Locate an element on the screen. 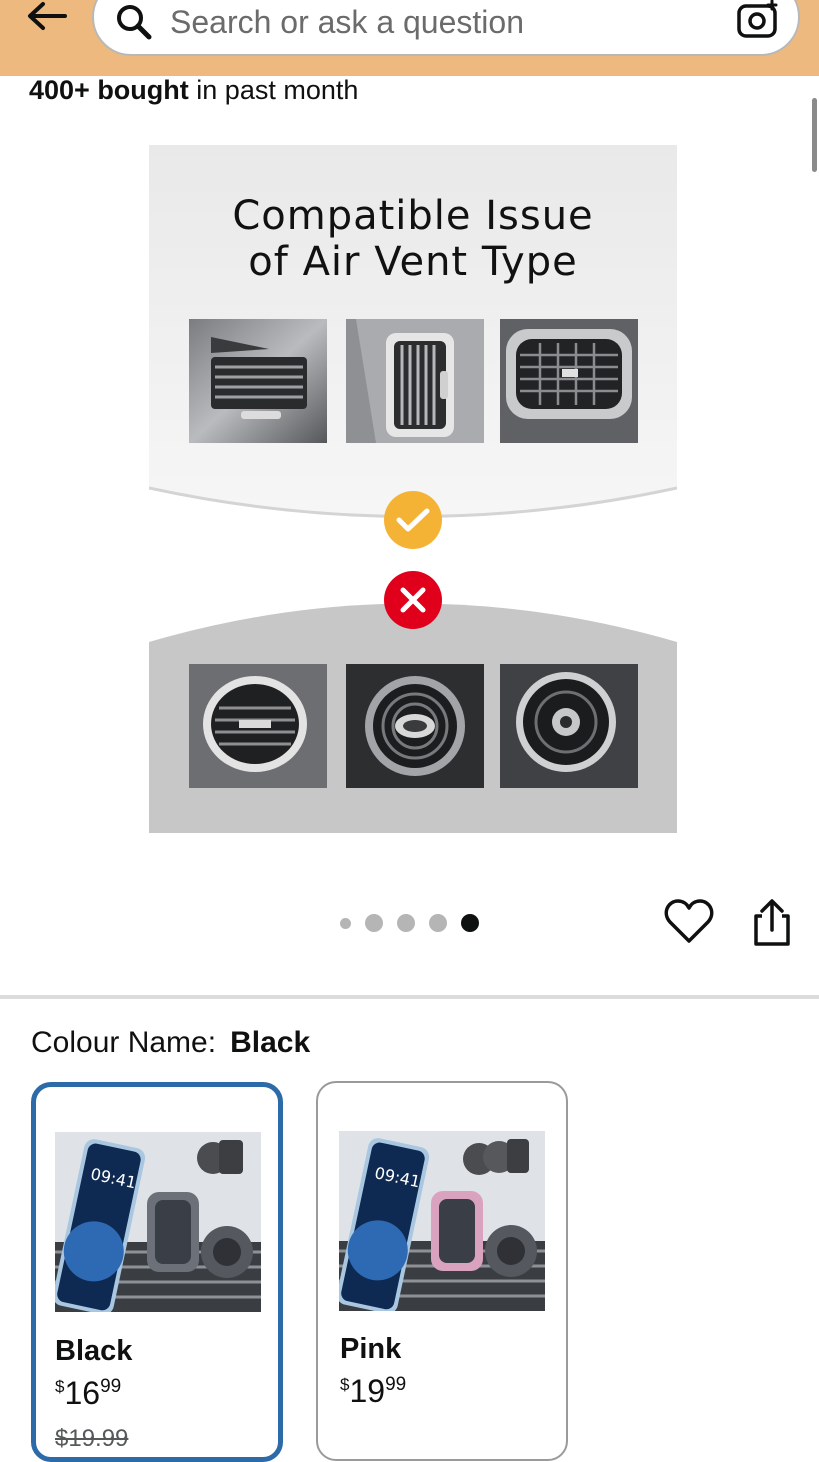 This screenshot has width=819, height=1462. variant-price-whole-pink: 19 is located at coordinates (367, 1391).